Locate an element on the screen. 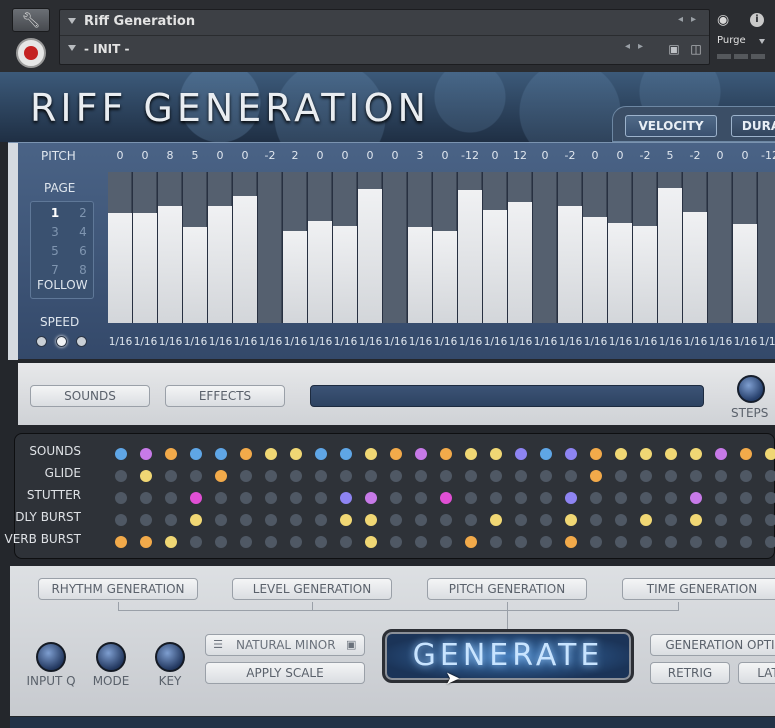 The width and height of the screenshot is (775, 728). instrument-nav-arrows: ◂▸ is located at coordinates (691, 19).